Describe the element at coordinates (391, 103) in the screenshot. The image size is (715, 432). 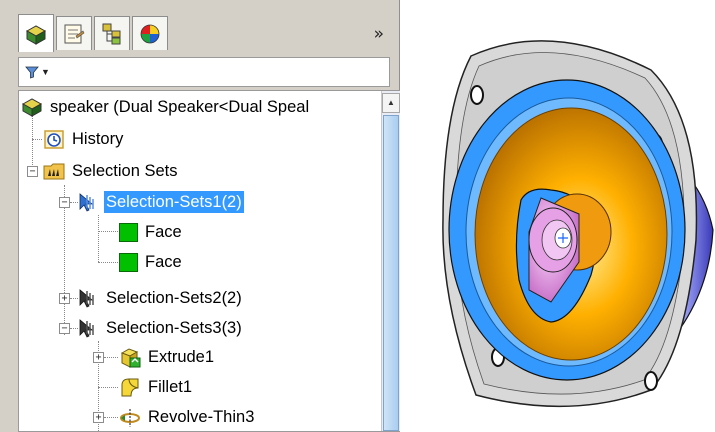
I see `scroll-up-button: ▲` at that location.